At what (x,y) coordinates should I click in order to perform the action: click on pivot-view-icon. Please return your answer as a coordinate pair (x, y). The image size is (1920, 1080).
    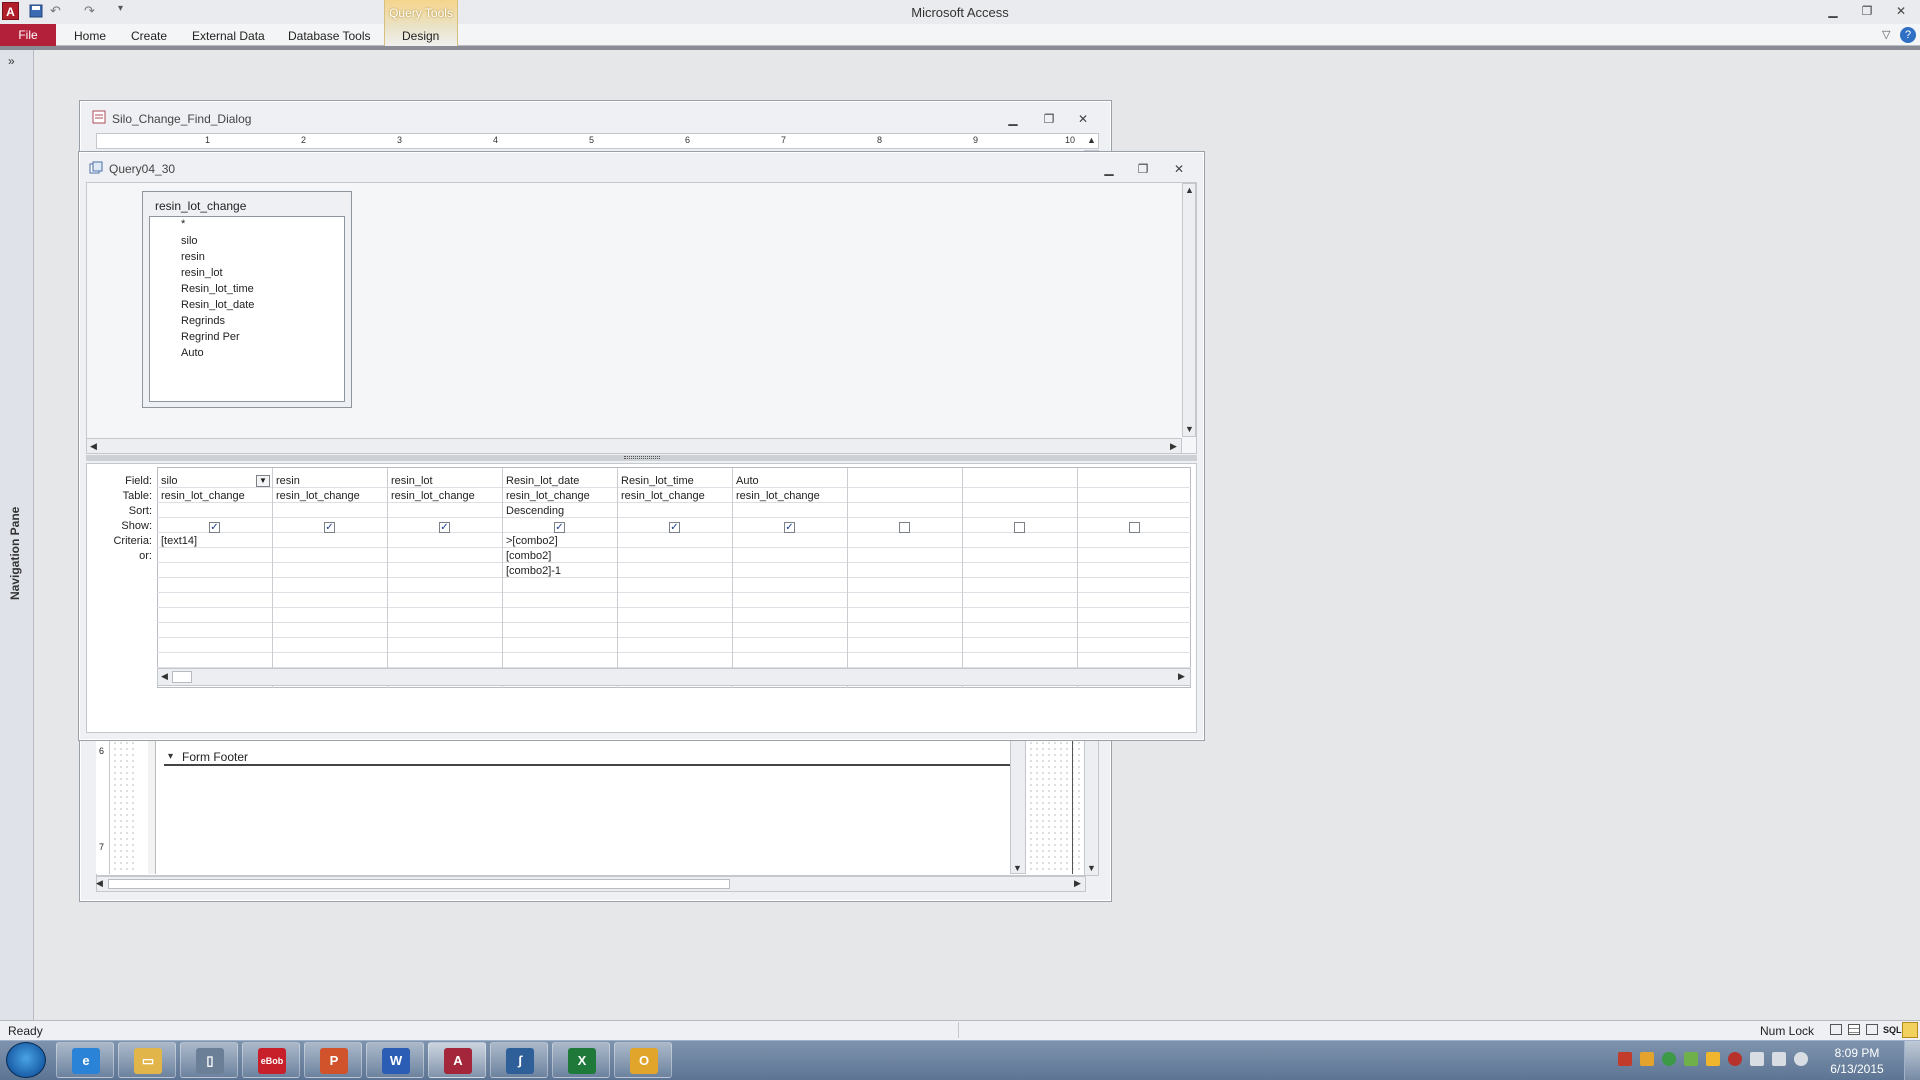
    Looking at the image, I should click on (1854, 1029).